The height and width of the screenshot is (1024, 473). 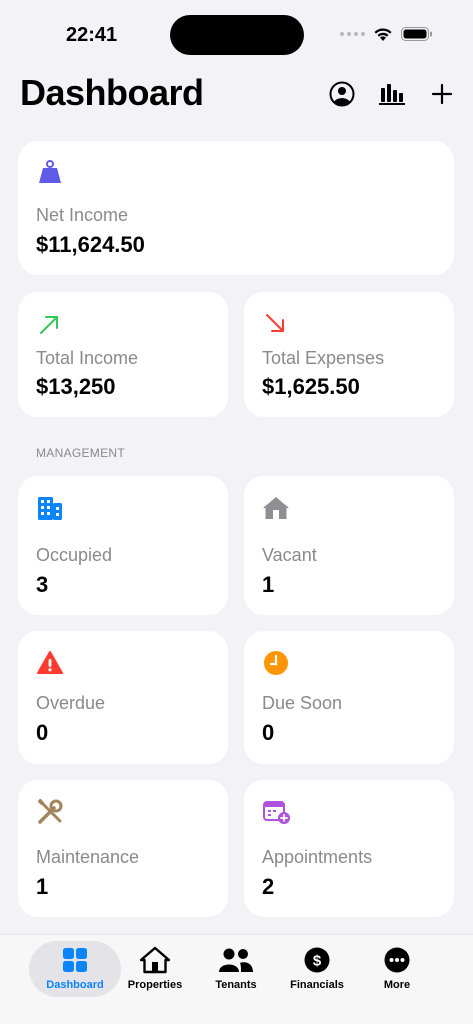 What do you see at coordinates (397, 960) in the screenshot?
I see `ellipsis-icon` at bounding box center [397, 960].